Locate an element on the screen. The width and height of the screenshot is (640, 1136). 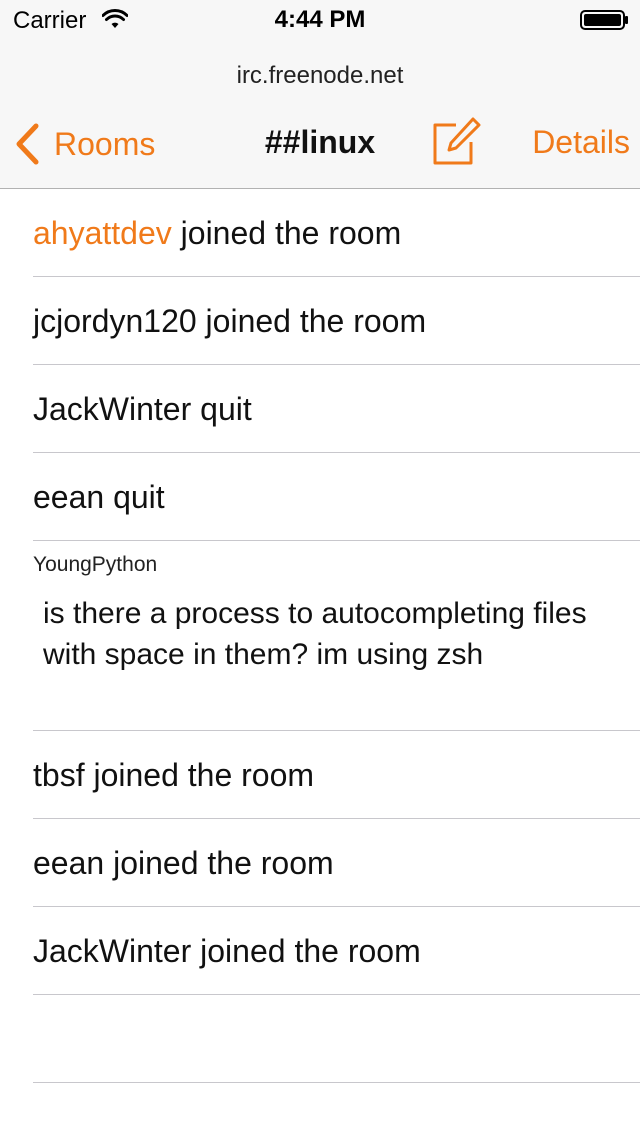
event-text: eean joined the room is located at coordinates (183, 862).